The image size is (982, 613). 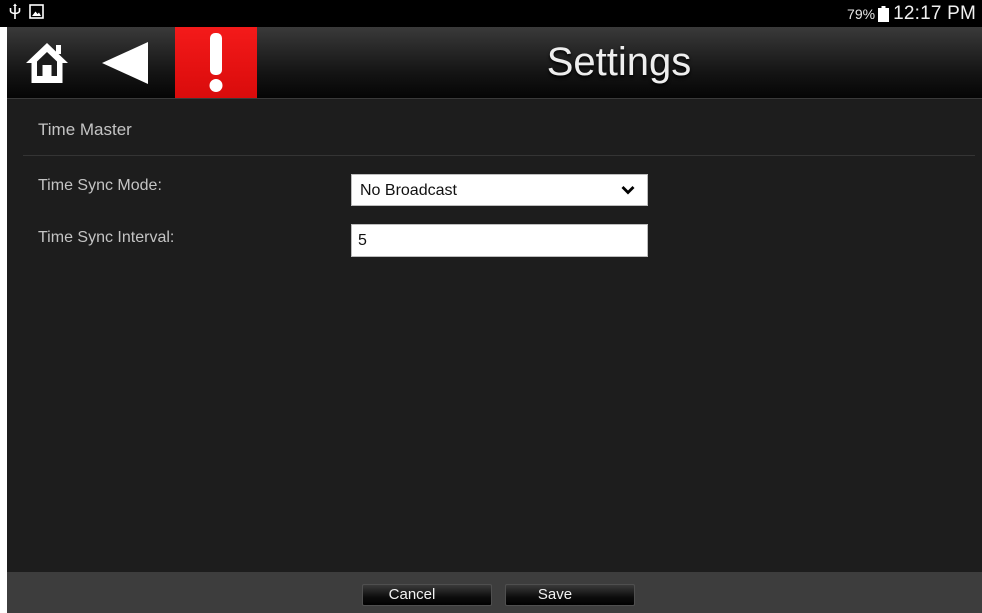 I want to click on back-arrow-icon, so click(x=125, y=63).